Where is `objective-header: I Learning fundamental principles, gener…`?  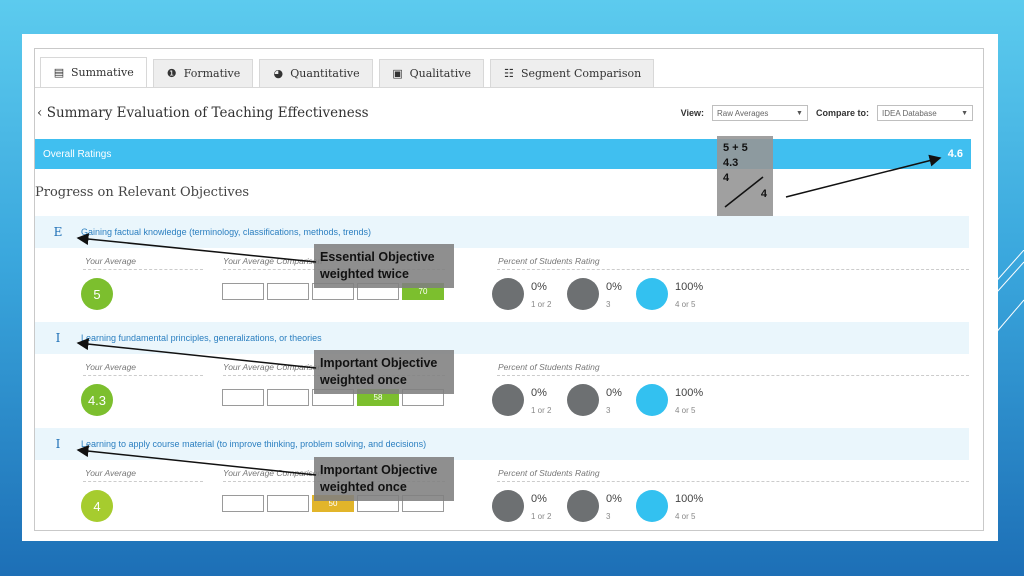 objective-header: I Learning fundamental principles, gener… is located at coordinates (502, 338).